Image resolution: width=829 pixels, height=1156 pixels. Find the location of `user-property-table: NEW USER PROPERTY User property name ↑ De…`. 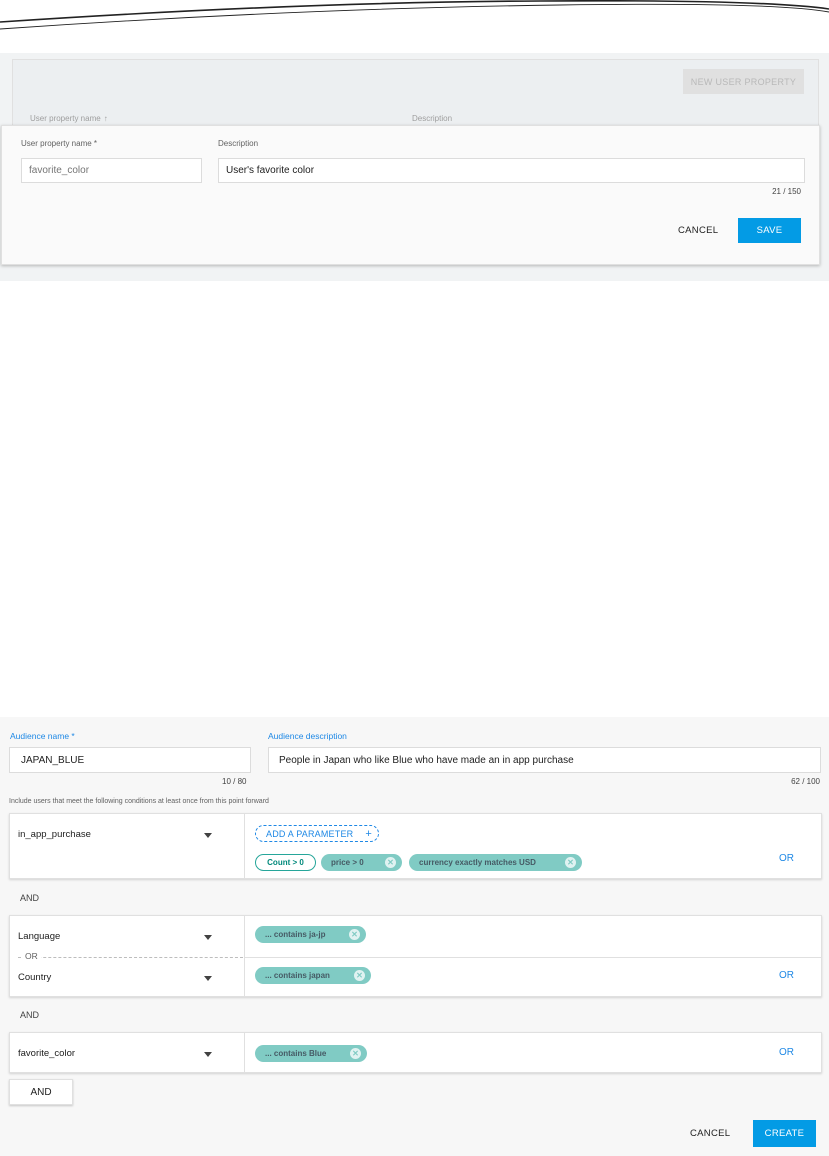

user-property-table: NEW USER PROPERTY User property name ↑ De… is located at coordinates (415, 93).